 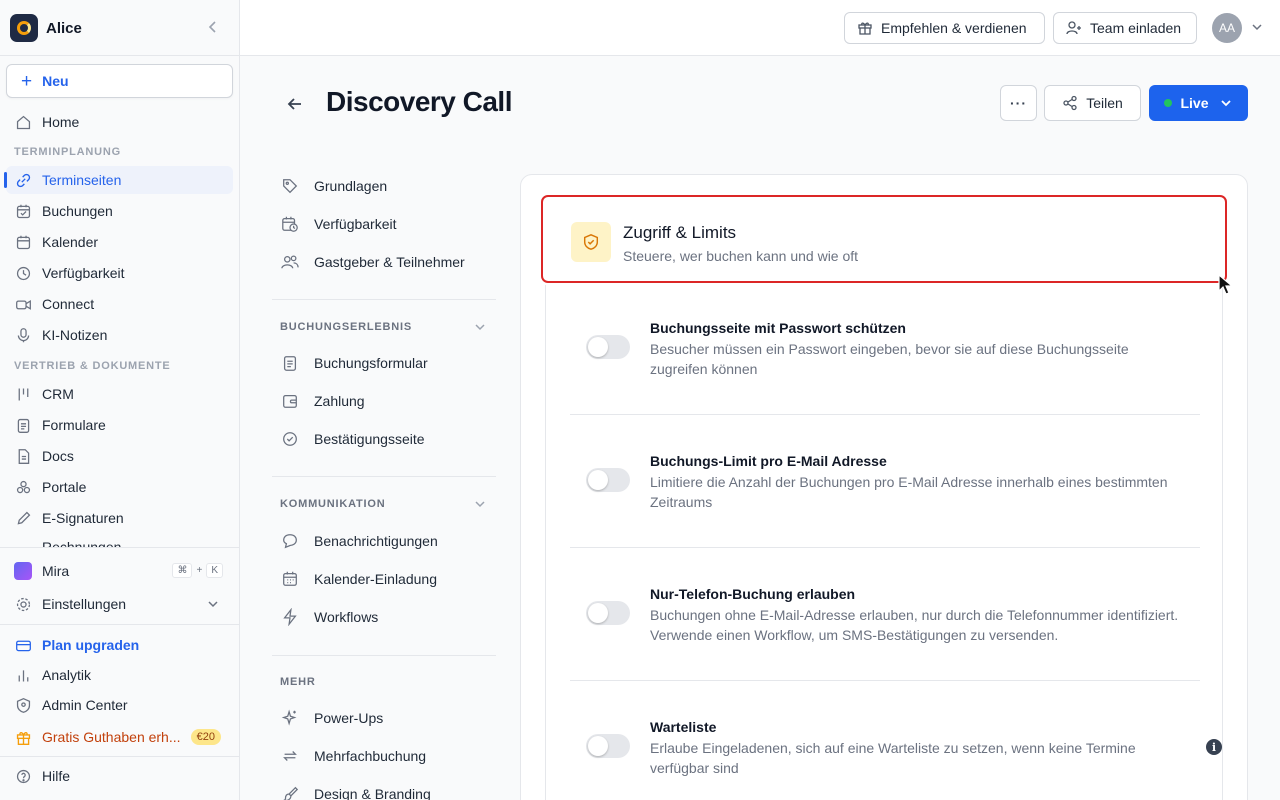 What do you see at coordinates (680, 232) in the screenshot?
I see `section-title: Zugriff & Limits` at bounding box center [680, 232].